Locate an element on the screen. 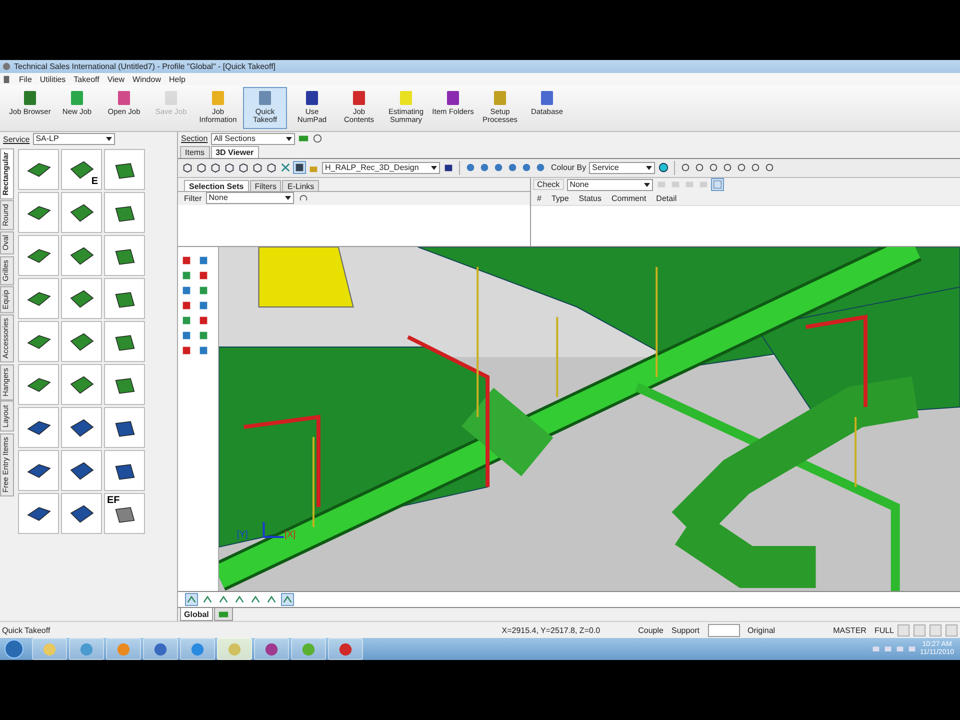 Image resolution: width=960 pixels, height=720 pixels. menu-item: View is located at coordinates (116, 79).